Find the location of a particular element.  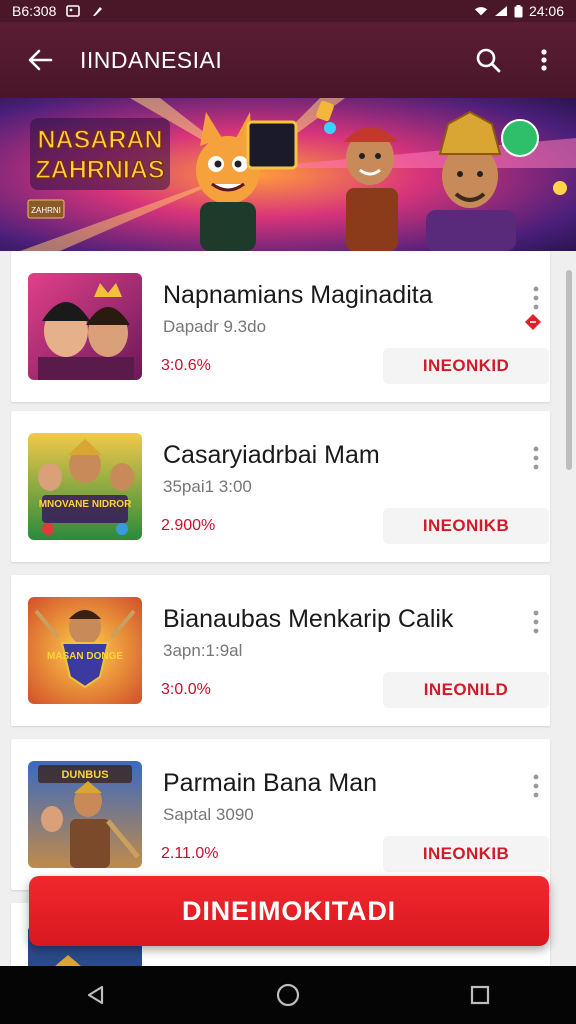

game-thumbnail-art: MASAN DONGE is located at coordinates (85, 650).